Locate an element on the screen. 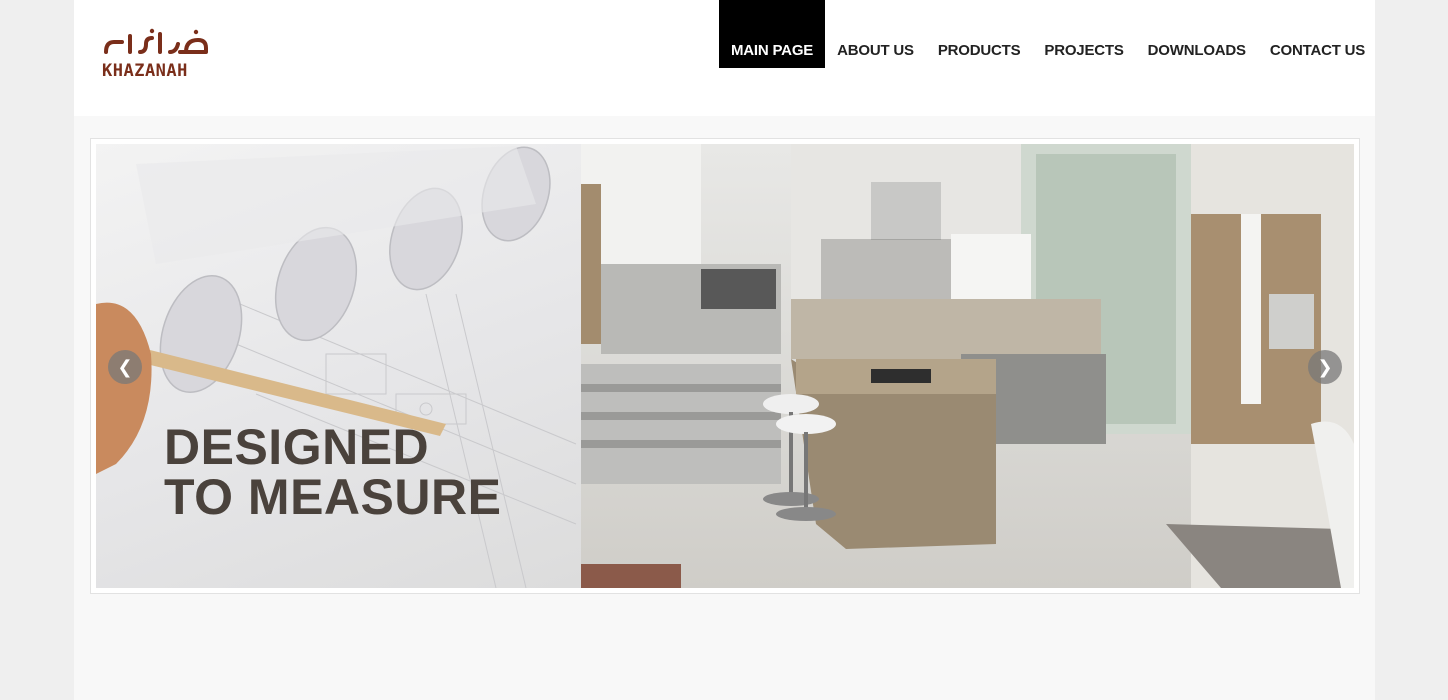  nav-item-main-page: MAIN PAGE is located at coordinates (772, 34).